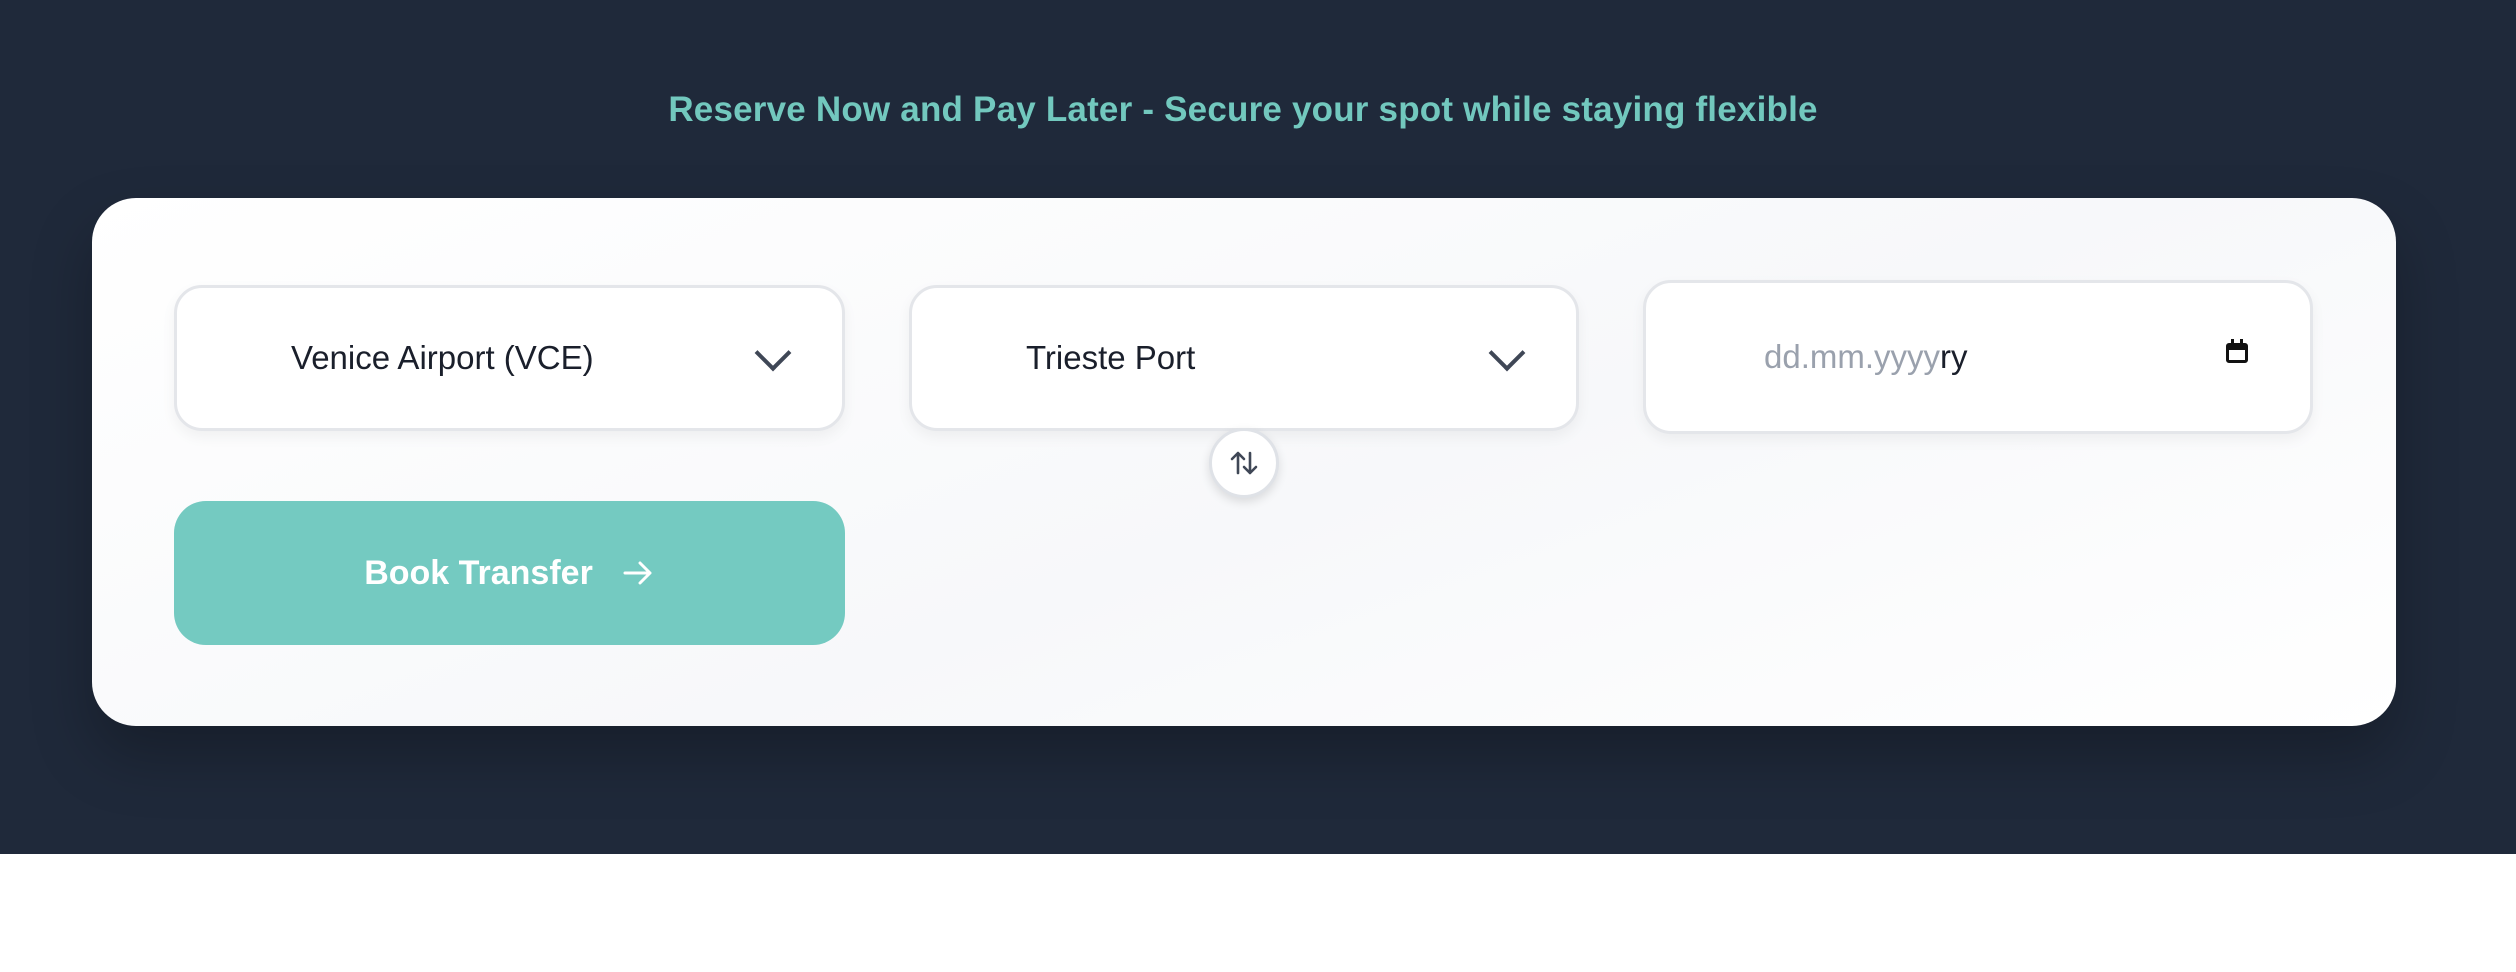  I want to click on date-overlap-text: ry, so click(1954, 356).